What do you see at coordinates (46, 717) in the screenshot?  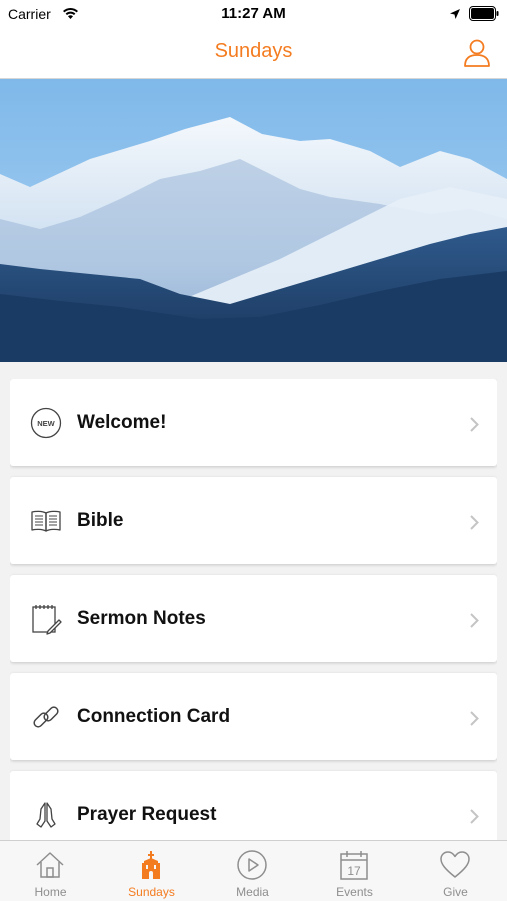 I see `link-icon` at bounding box center [46, 717].